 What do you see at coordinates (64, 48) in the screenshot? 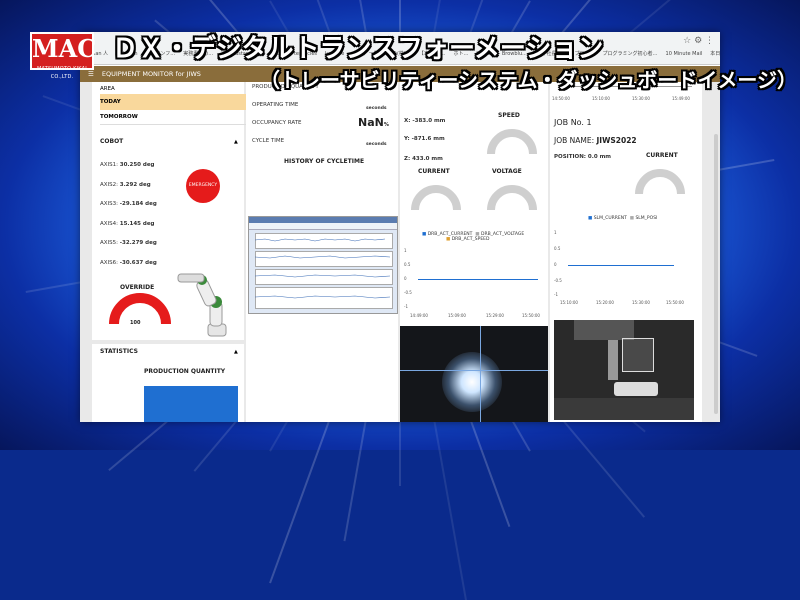
I see `logo-text: MAC` at bounding box center [64, 48].